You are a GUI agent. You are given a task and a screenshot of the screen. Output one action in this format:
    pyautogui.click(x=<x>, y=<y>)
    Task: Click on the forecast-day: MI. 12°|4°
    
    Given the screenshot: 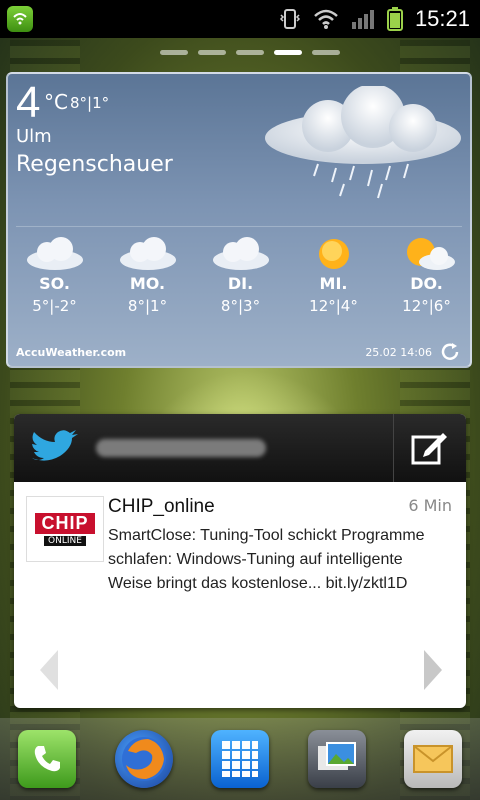 What is the action you would take?
    pyautogui.click(x=333, y=274)
    